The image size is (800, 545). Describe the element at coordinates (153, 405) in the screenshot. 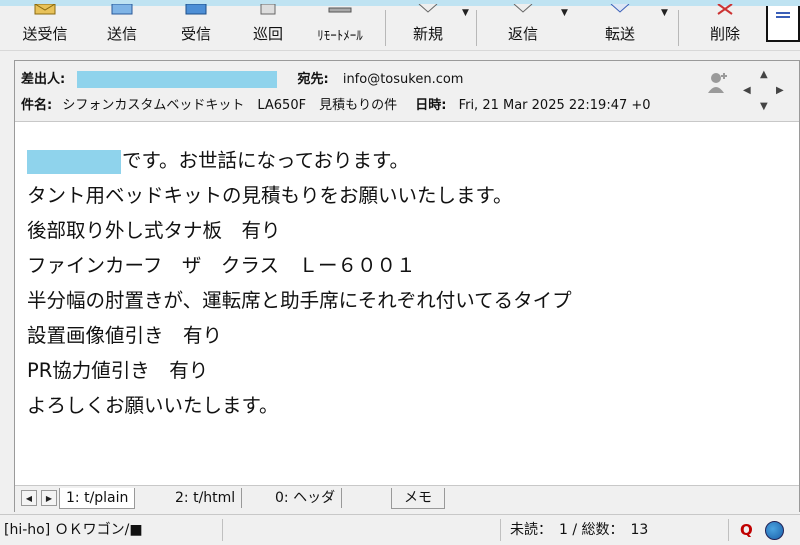

I see `body-line: よろしくお願いいたします。` at that location.